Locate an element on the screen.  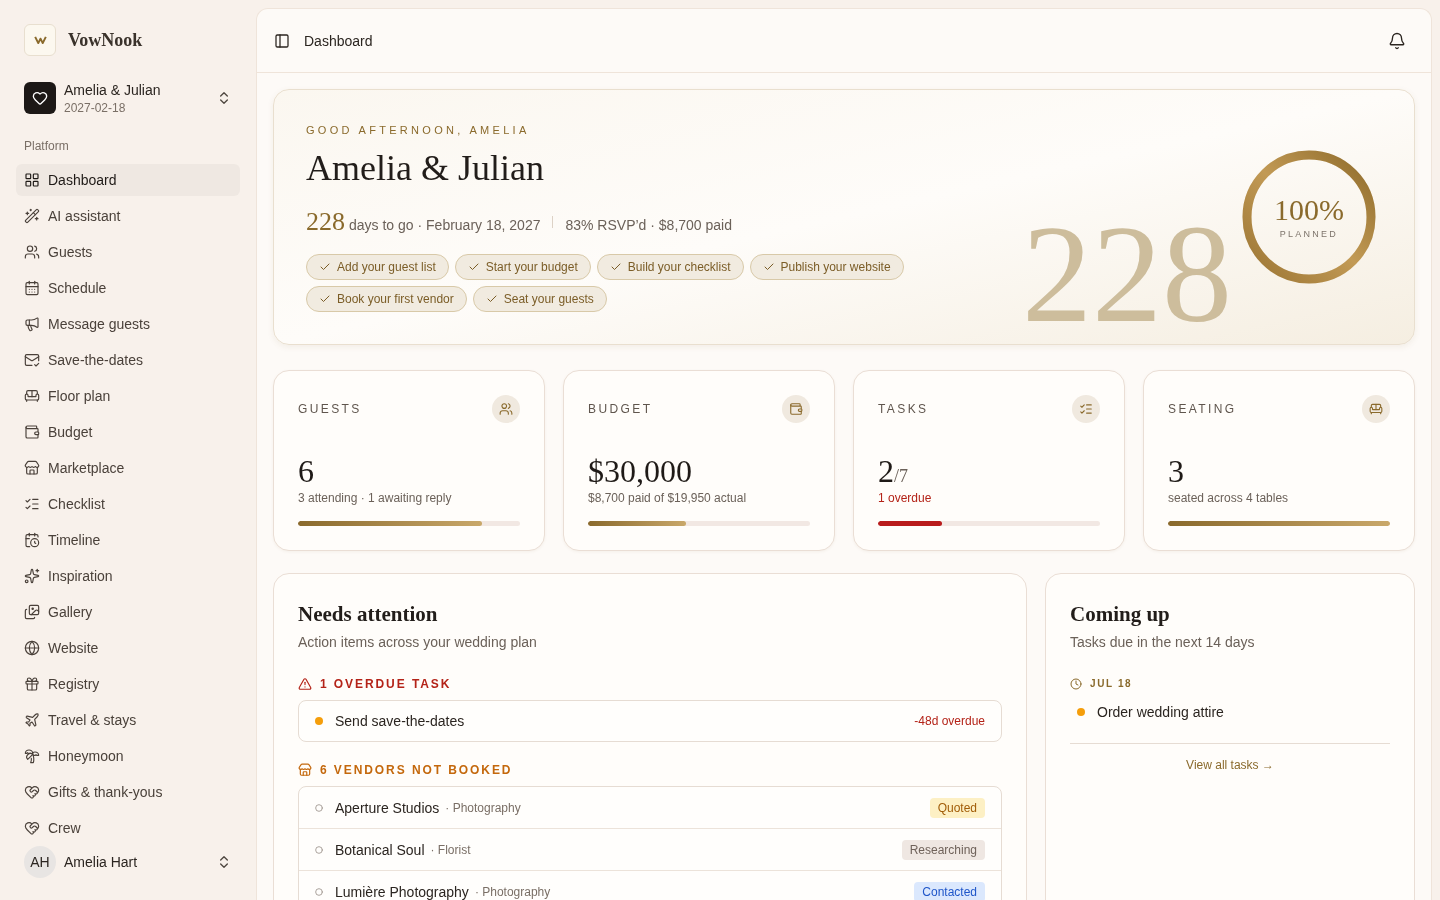
calendar-icon is located at coordinates (32, 288).